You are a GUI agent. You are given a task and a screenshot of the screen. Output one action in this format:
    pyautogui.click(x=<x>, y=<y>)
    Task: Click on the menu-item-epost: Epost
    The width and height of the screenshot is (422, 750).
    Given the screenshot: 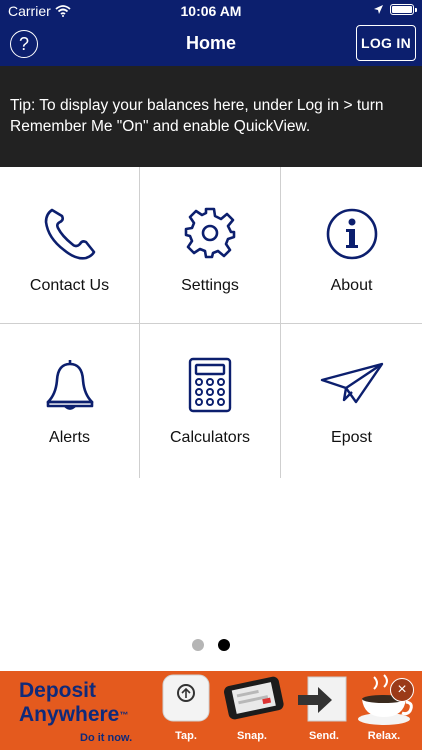 What is the action you would take?
    pyautogui.click(x=351, y=401)
    